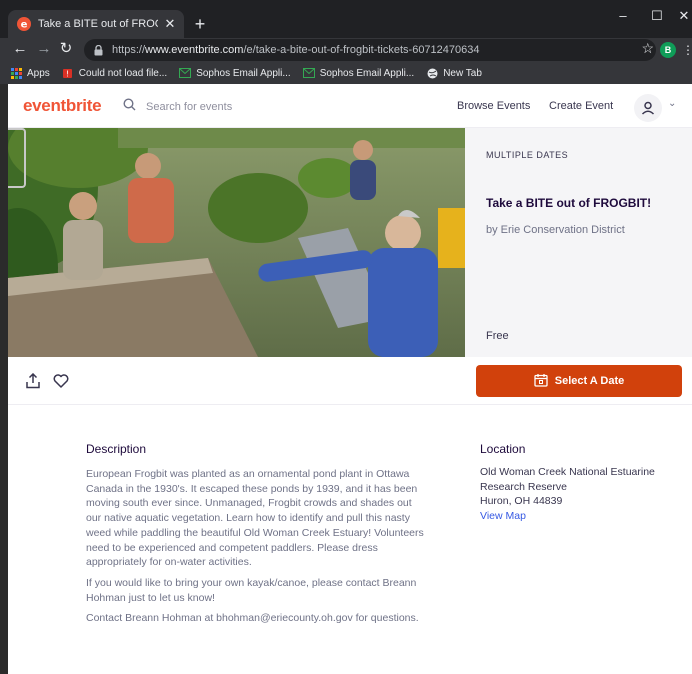  Describe the element at coordinates (527, 155) in the screenshot. I see `dates-label: MULTIPLE DATES` at that location.